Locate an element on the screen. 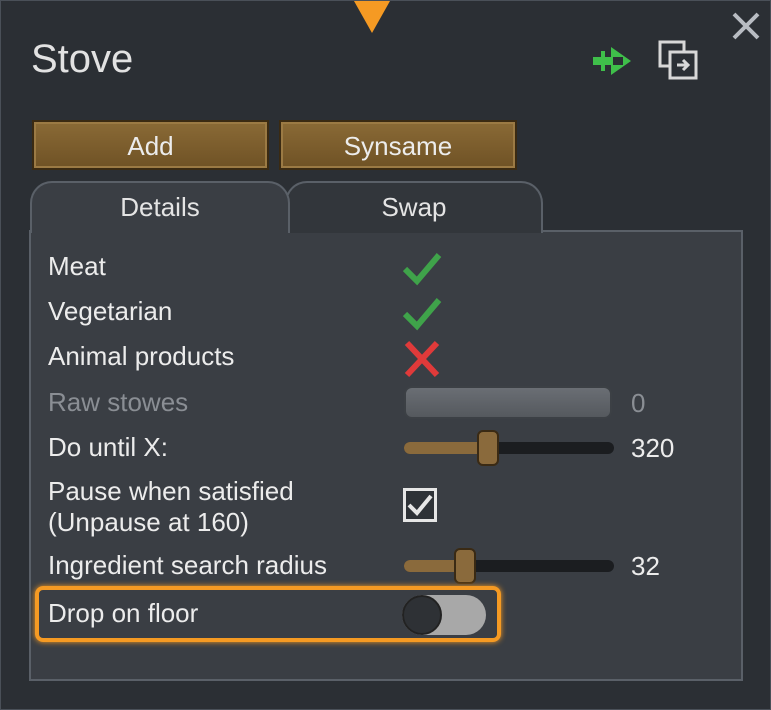  copy-icon is located at coordinates (678, 60).